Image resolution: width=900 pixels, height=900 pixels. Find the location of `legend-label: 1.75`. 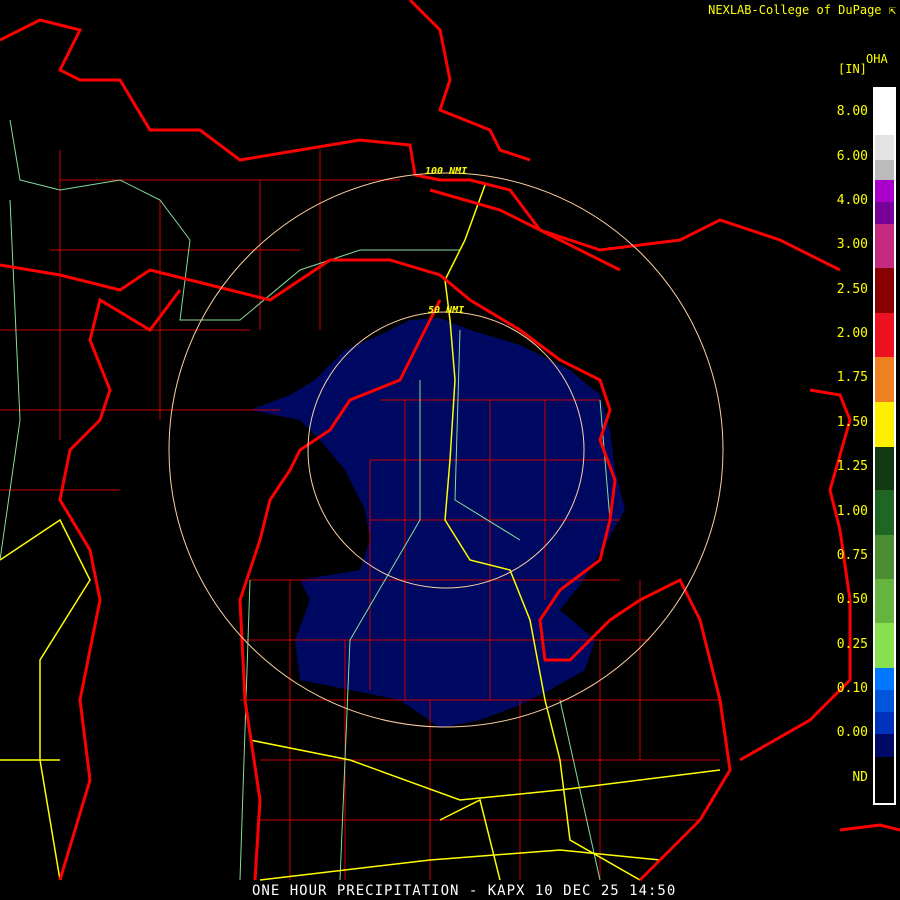

legend-label: 1.75 is located at coordinates (852, 377).